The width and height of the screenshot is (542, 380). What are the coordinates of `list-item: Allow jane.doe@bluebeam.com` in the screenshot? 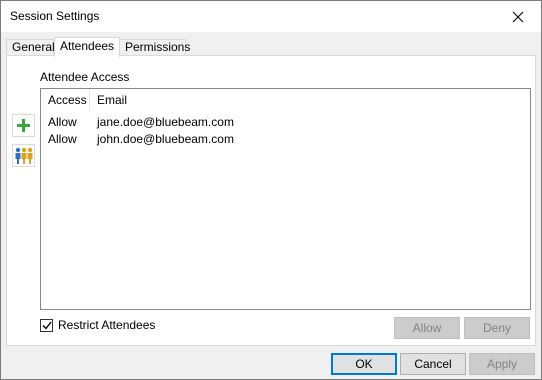 It's located at (285, 122).